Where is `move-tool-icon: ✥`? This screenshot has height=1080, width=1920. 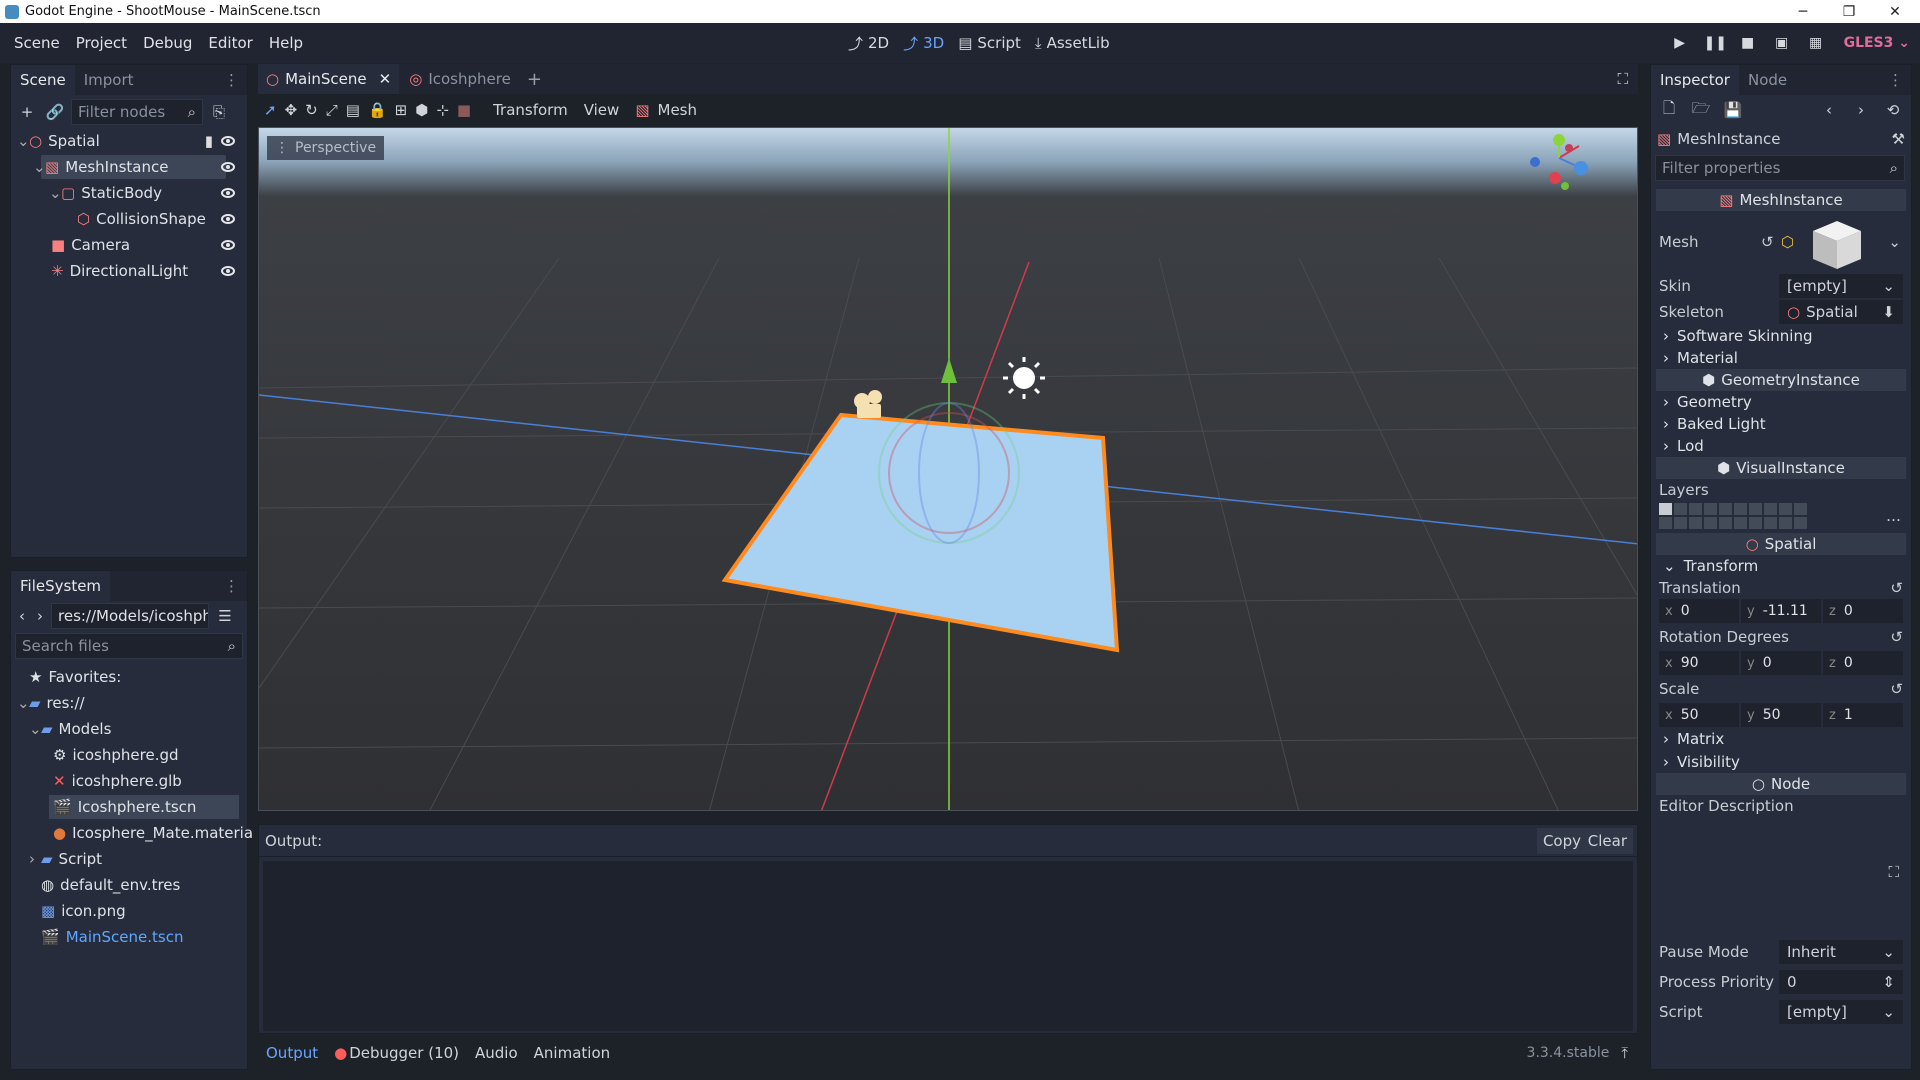
move-tool-icon: ✥ is located at coordinates (291, 110).